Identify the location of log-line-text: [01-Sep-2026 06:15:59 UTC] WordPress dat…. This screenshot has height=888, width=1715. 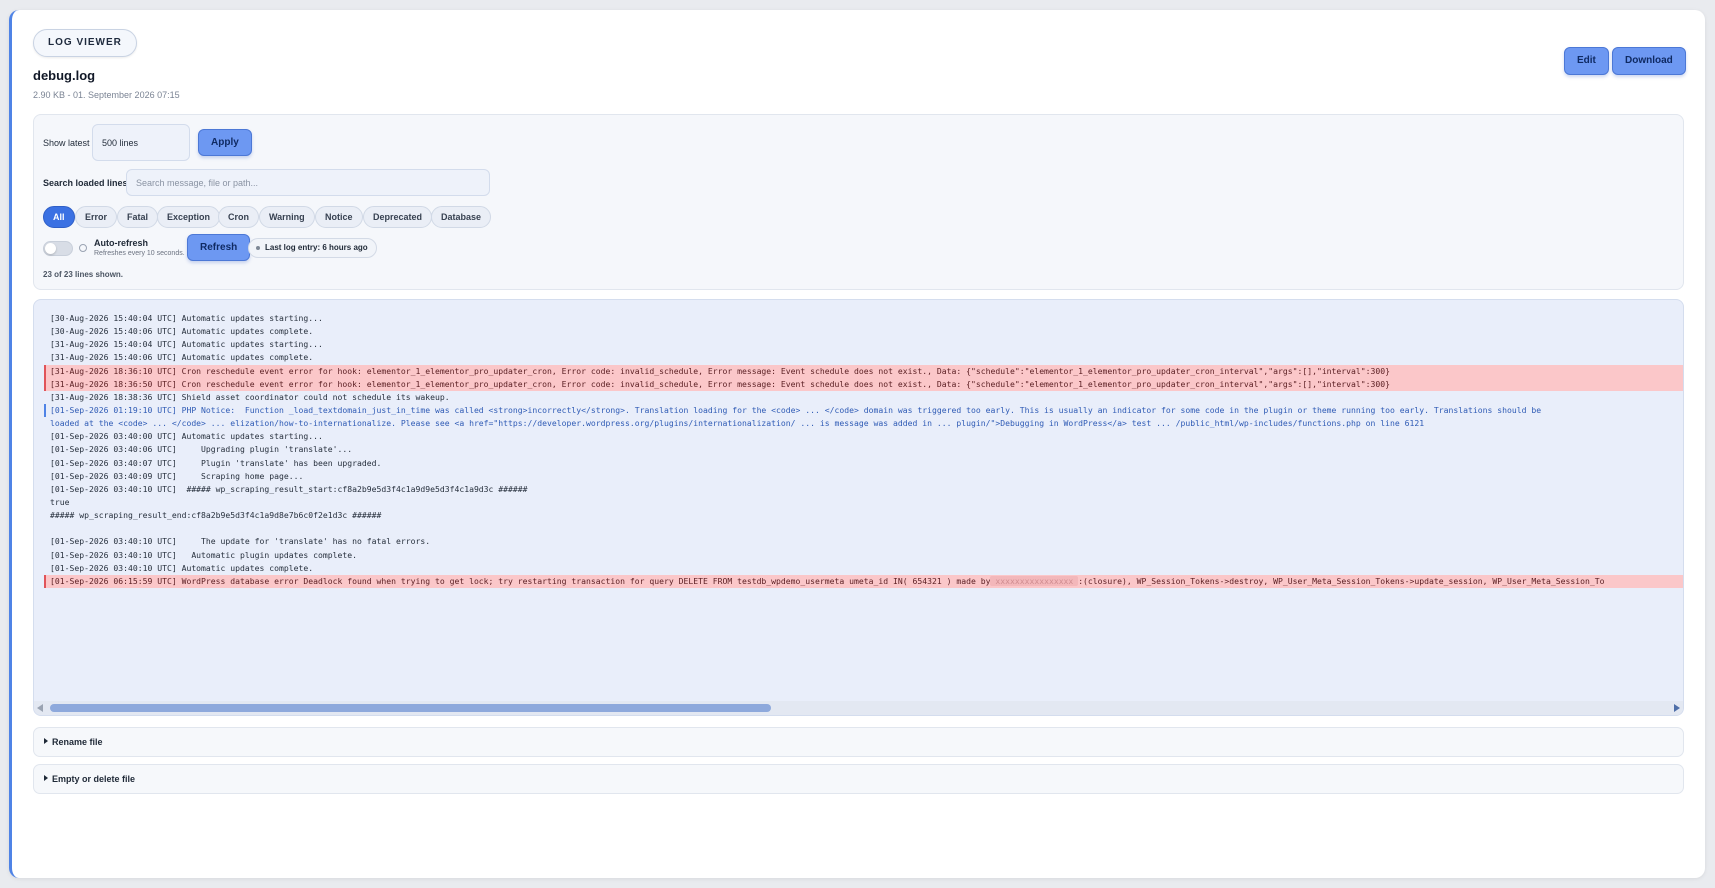
(520, 580).